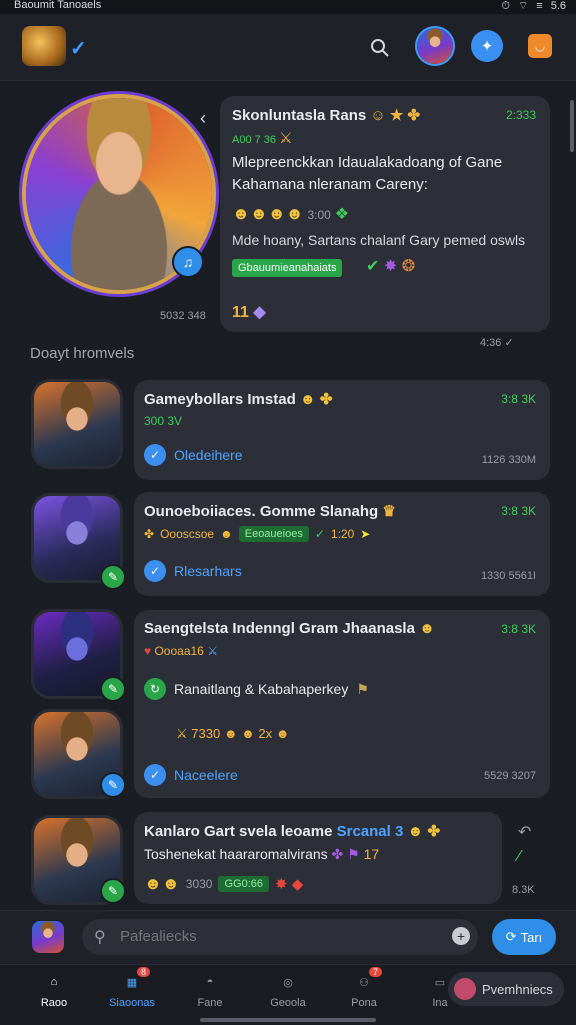  I want to click on row-pill: Eeoaueioes, so click(273, 534).